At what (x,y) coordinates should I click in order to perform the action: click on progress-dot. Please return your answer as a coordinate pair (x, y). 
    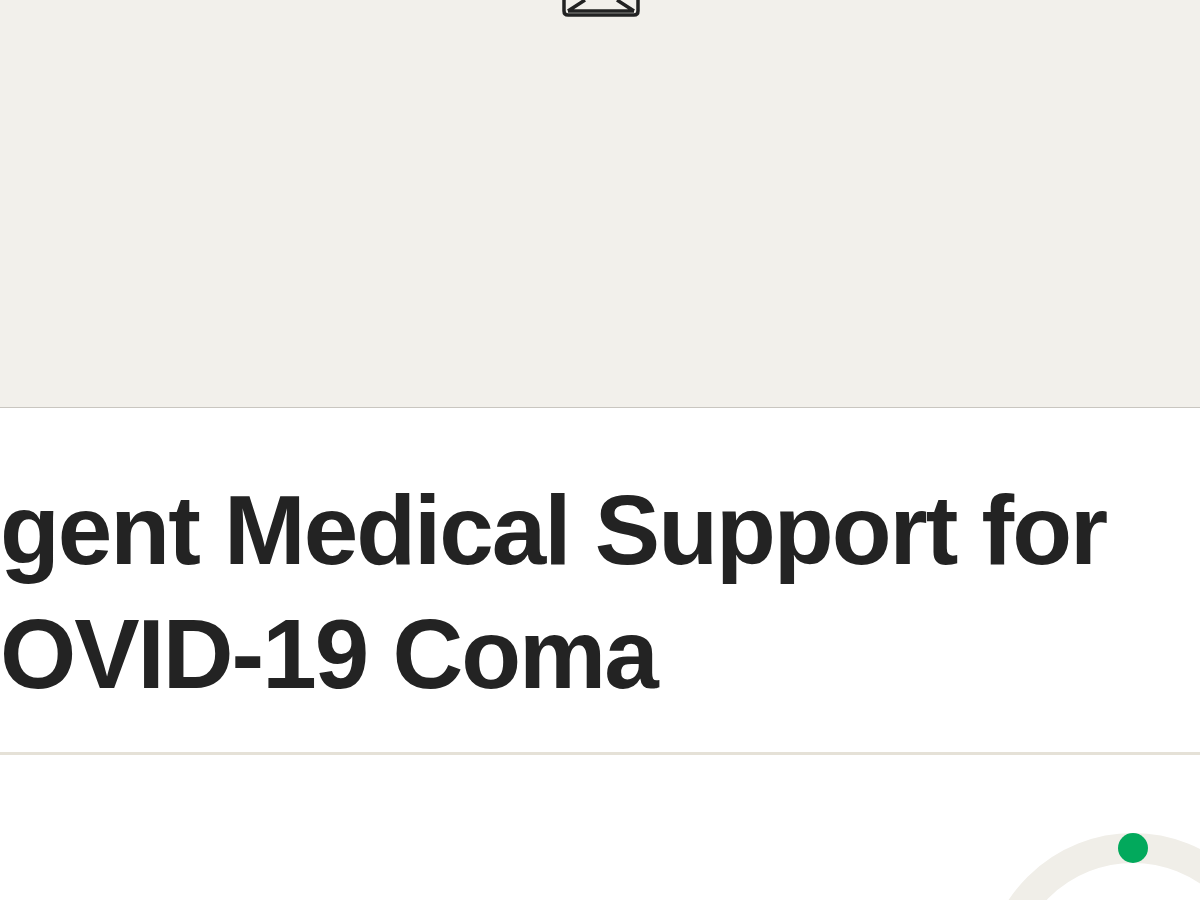
    Looking at the image, I should click on (1133, 848).